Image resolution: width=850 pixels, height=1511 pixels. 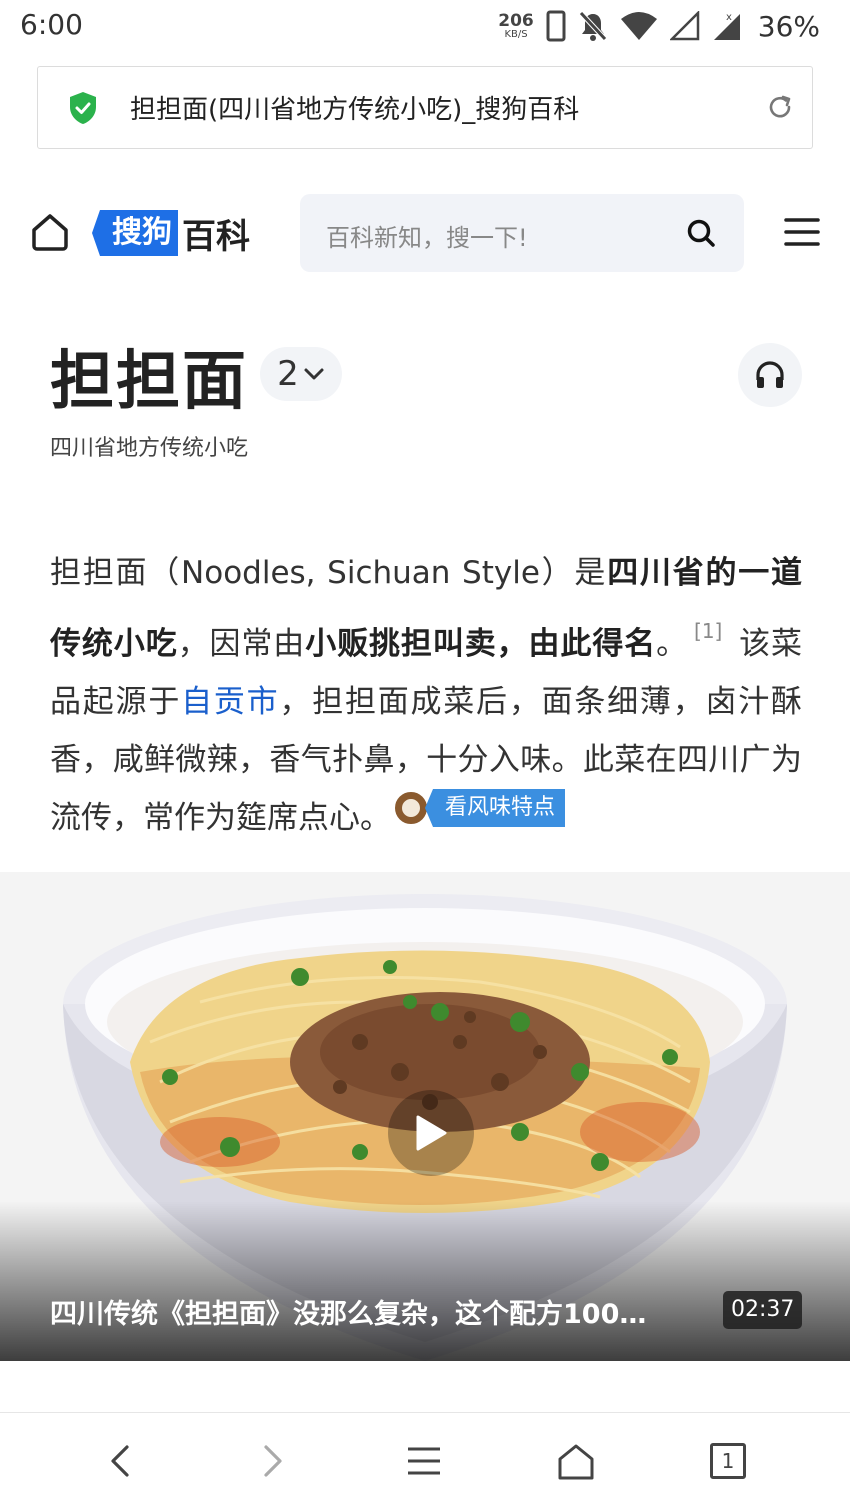 I want to click on network-speed-value: 206, so click(x=516, y=20).